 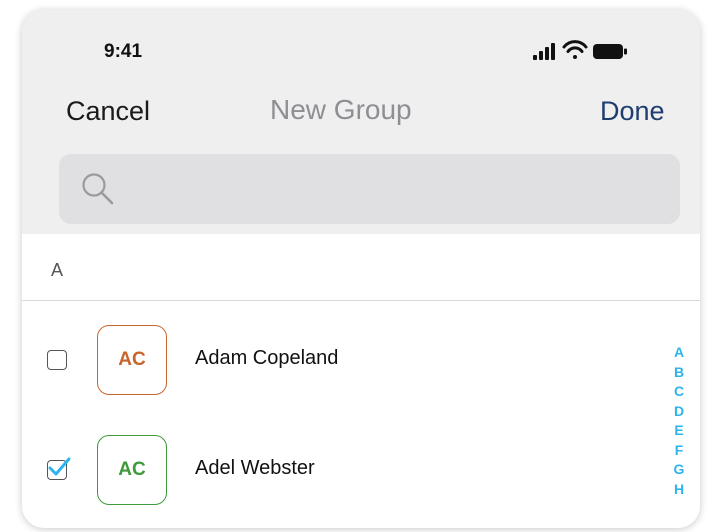 I want to click on index-letter-h: H, so click(x=679, y=490).